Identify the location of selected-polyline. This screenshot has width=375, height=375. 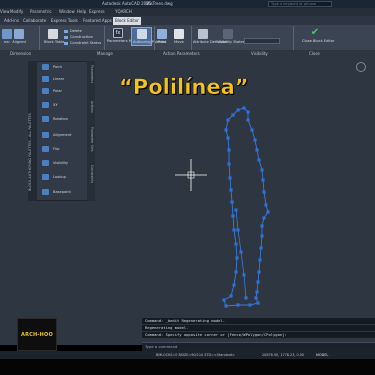
(246, 207).